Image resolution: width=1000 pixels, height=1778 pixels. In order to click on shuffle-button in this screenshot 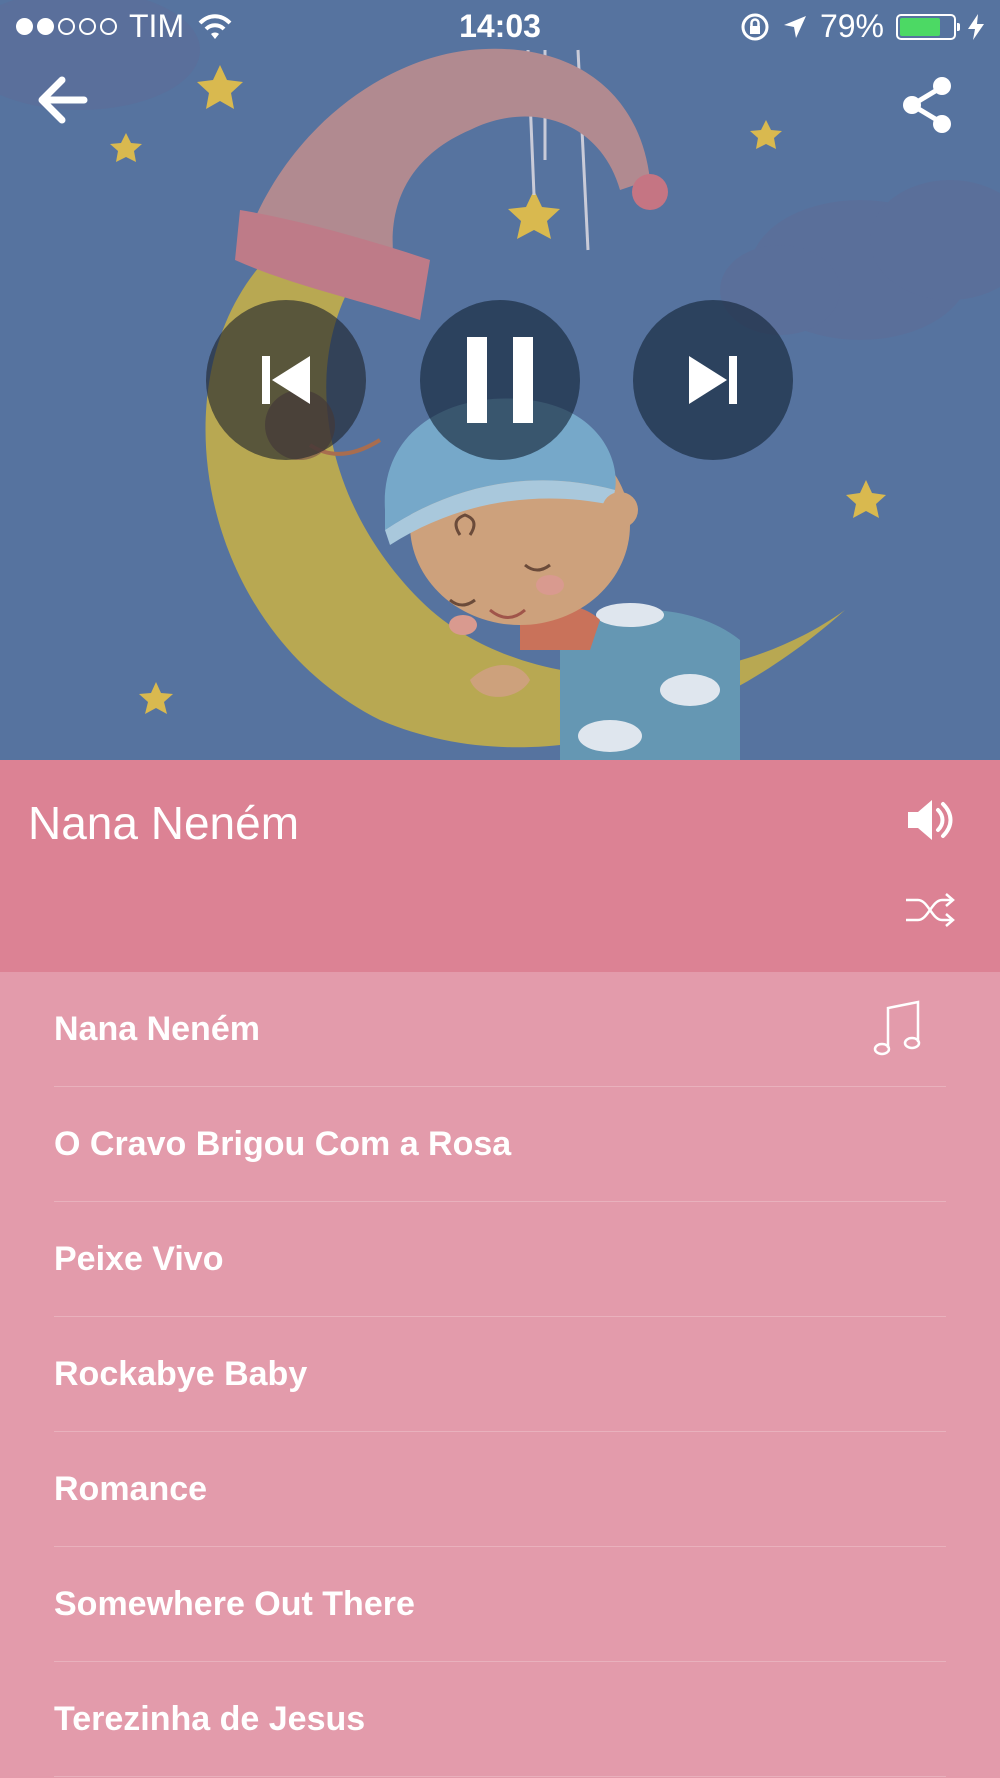, I will do `click(930, 910)`.